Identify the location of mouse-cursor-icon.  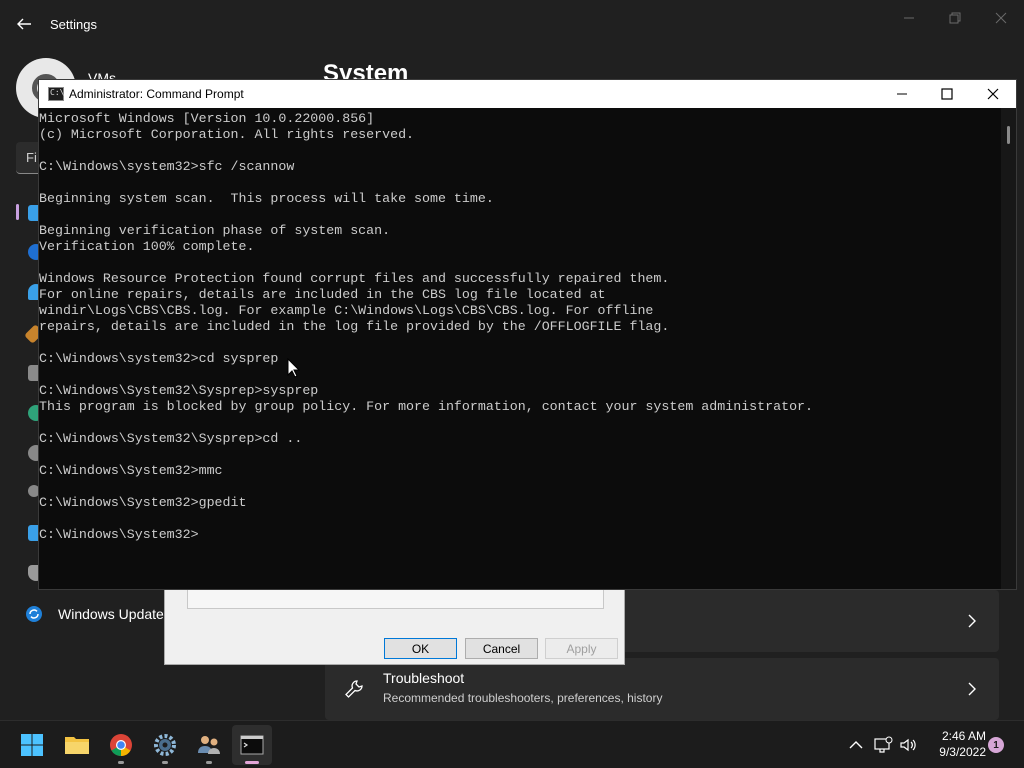
(293, 368).